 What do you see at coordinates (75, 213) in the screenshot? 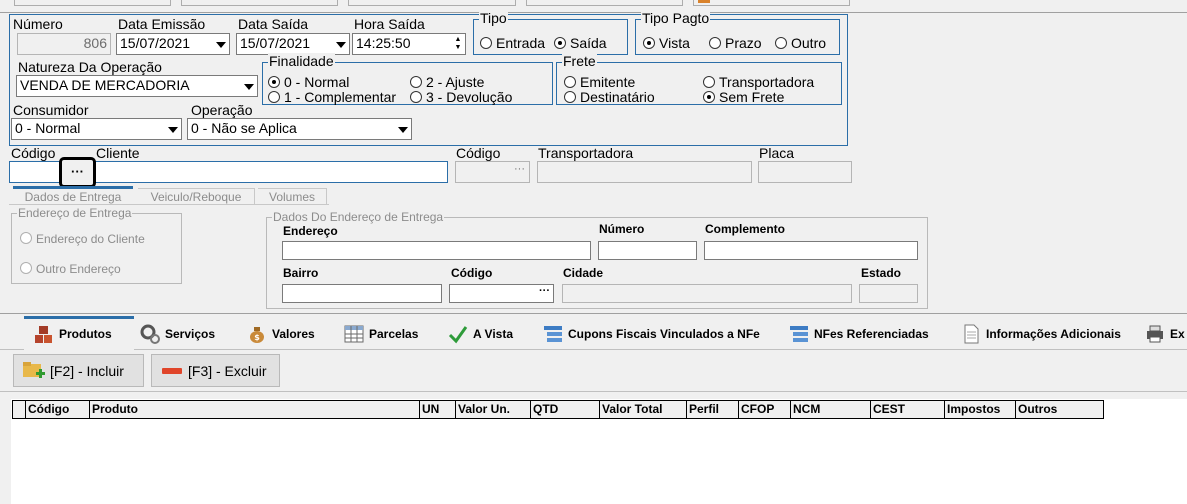
I see `endereco-entrega-title: Endereço de Entrega` at bounding box center [75, 213].